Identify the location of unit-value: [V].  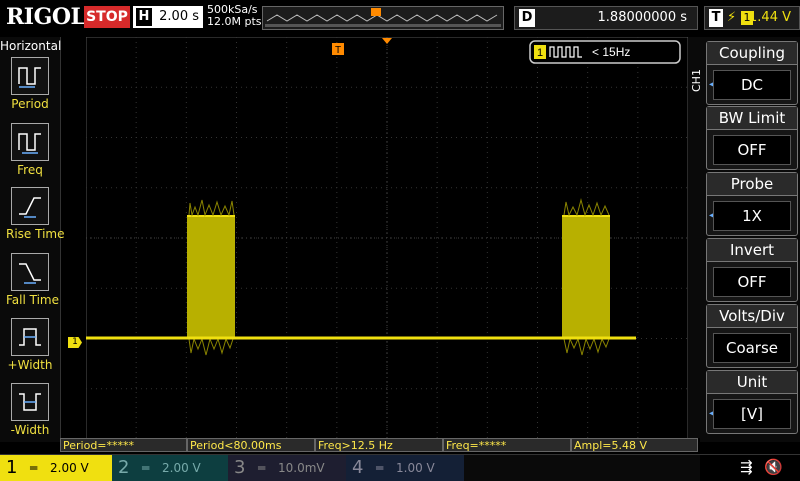
(752, 414).